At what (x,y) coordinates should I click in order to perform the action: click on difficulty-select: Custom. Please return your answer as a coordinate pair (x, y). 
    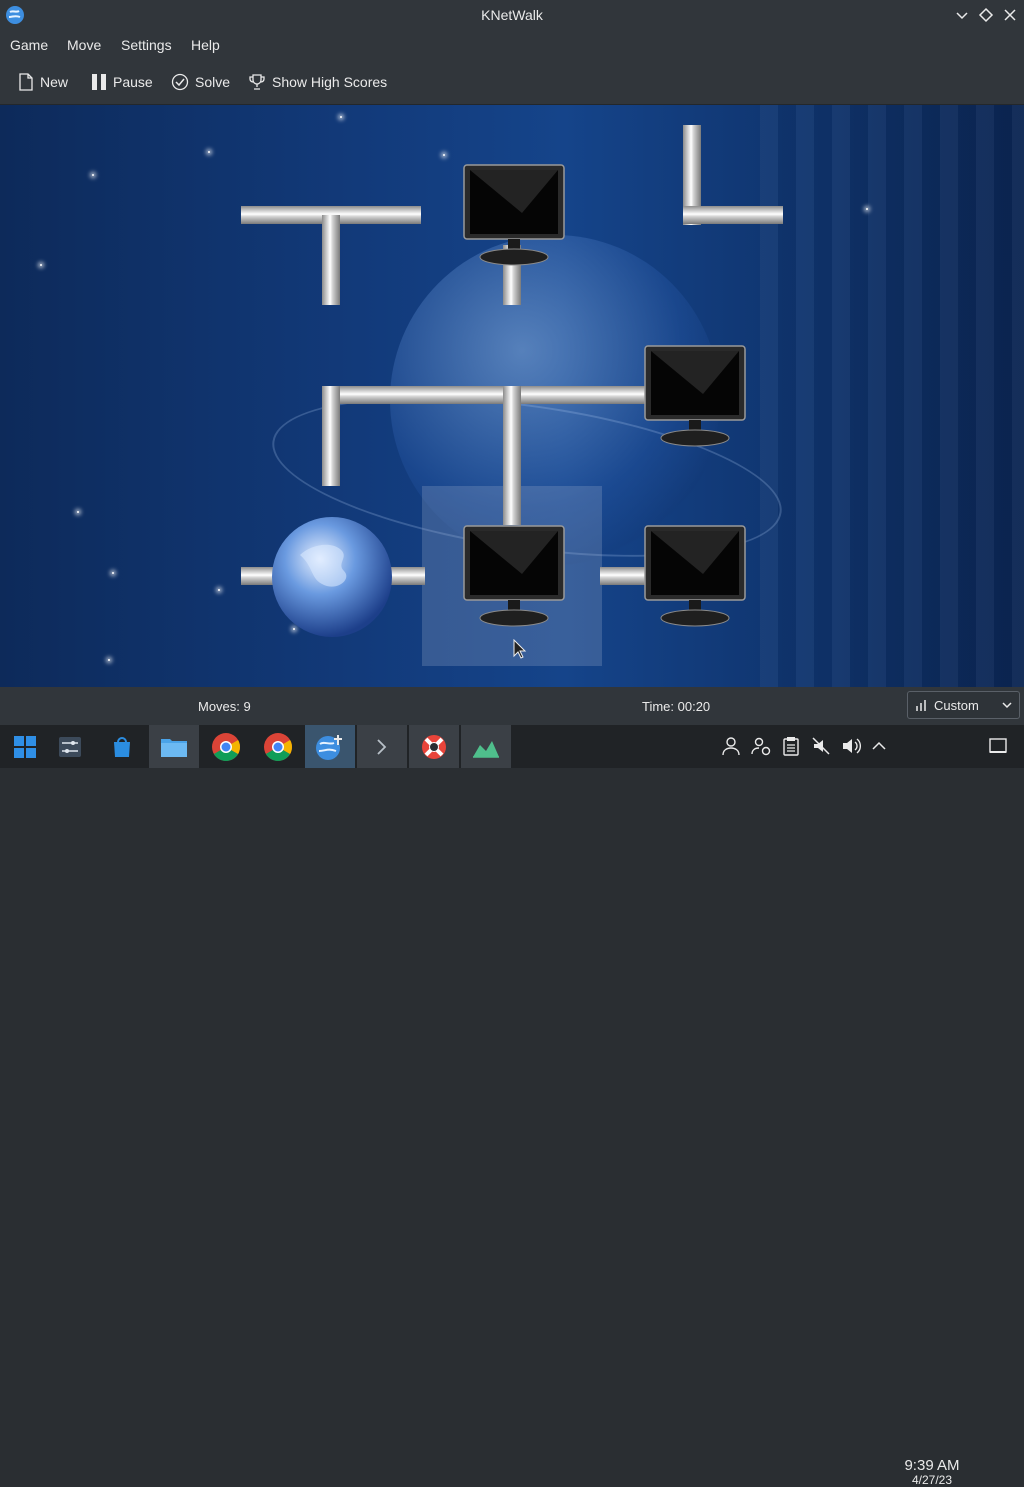
    Looking at the image, I should click on (963, 705).